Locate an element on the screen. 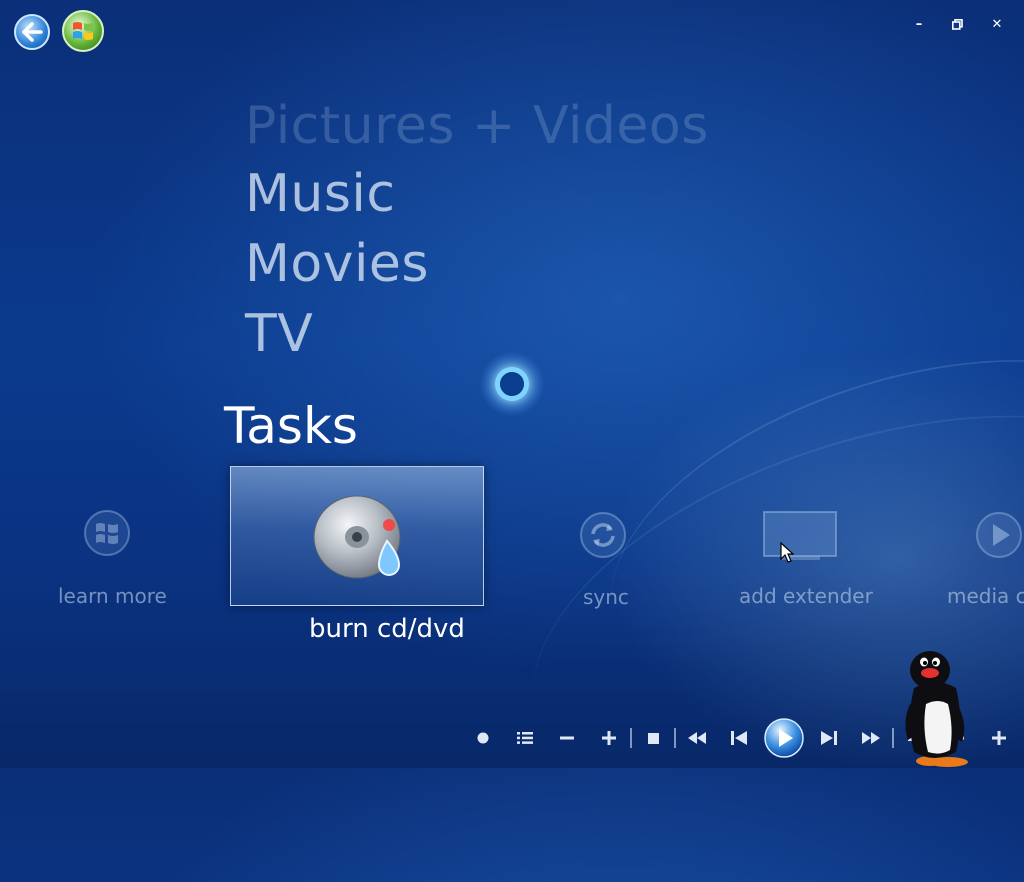  restore-button is located at coordinates (957, 24).